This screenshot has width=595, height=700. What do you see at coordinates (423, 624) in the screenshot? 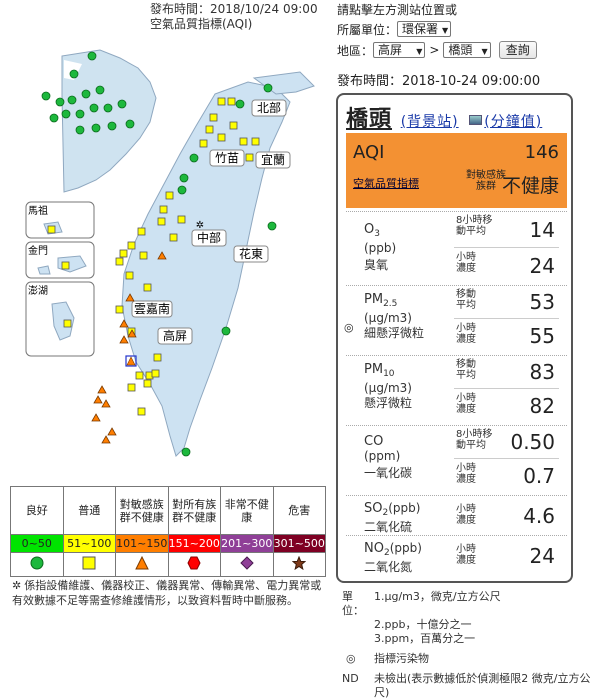
I see `units-line-2: 2.ppb，十億分之一` at bounding box center [423, 624].